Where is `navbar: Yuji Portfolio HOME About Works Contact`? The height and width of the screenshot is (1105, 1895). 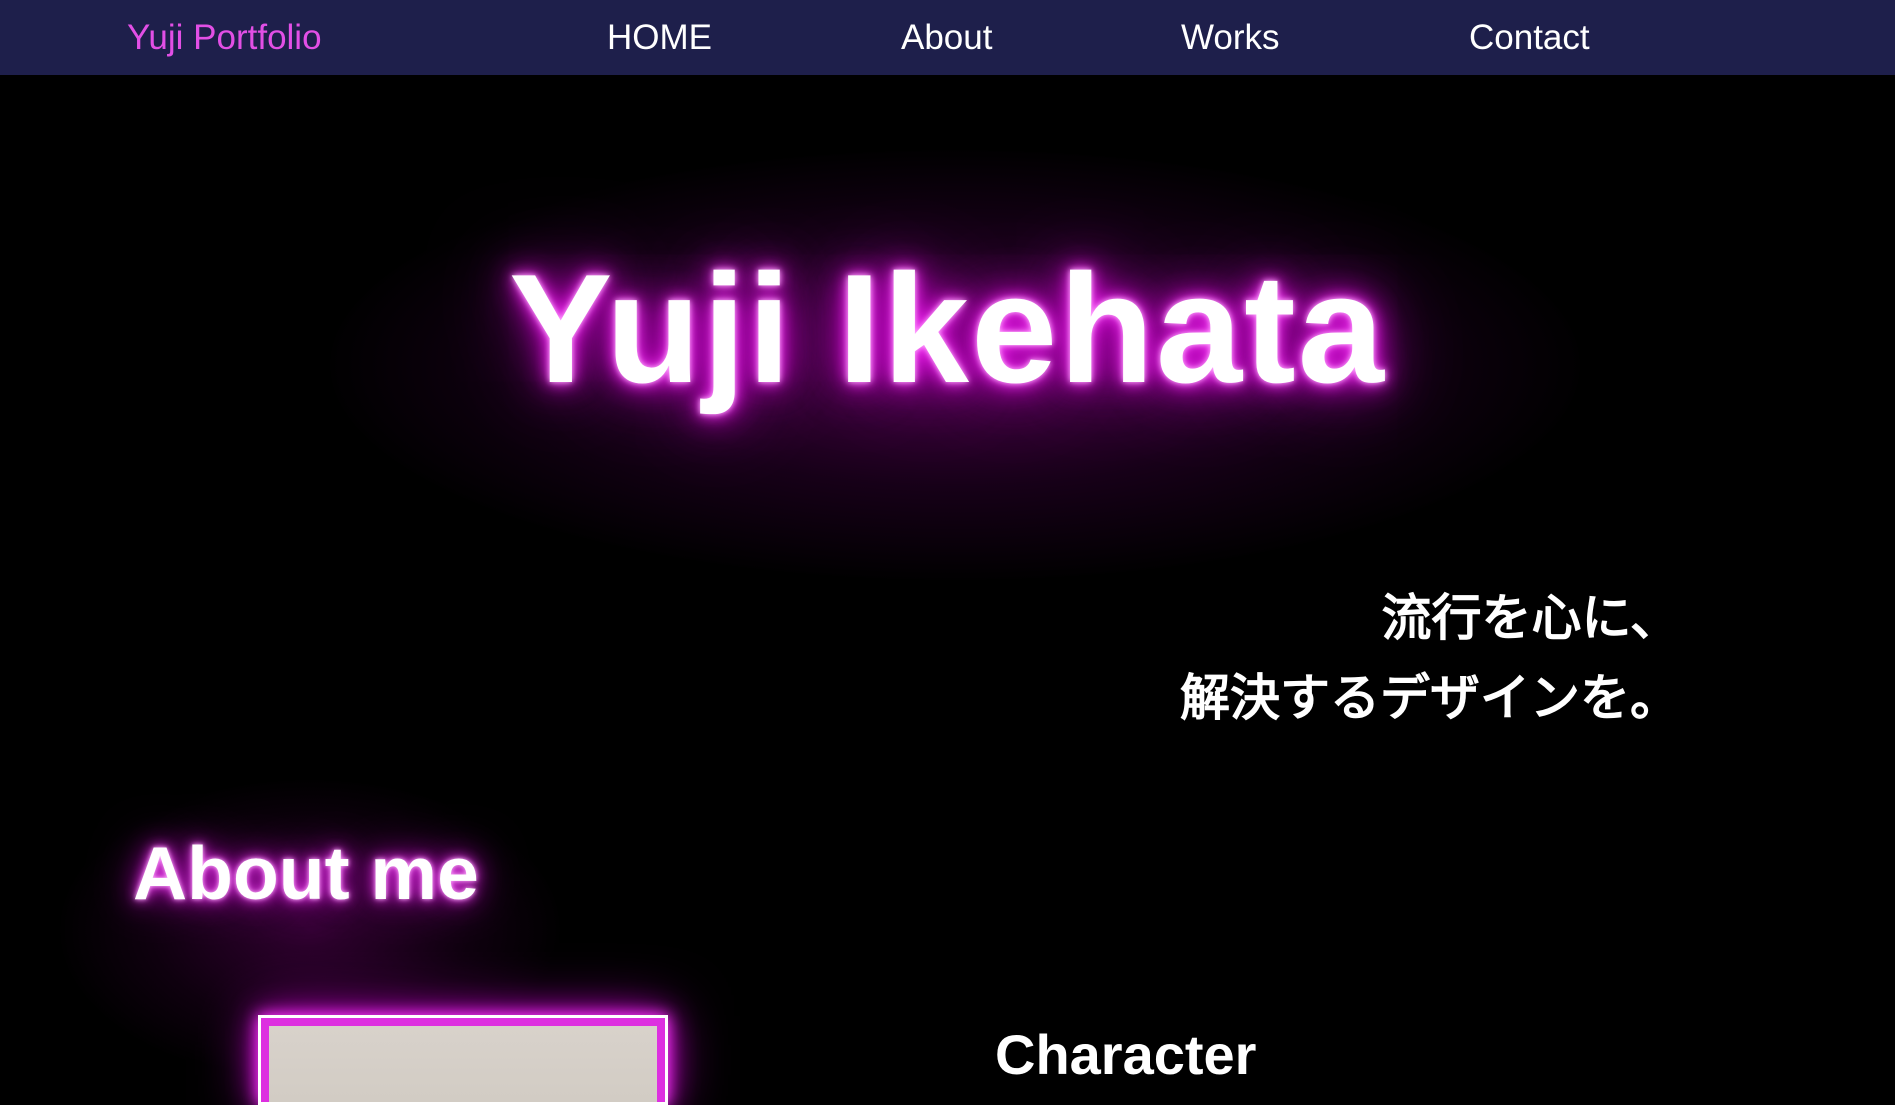 navbar: Yuji Portfolio HOME About Works Contact is located at coordinates (947, 37).